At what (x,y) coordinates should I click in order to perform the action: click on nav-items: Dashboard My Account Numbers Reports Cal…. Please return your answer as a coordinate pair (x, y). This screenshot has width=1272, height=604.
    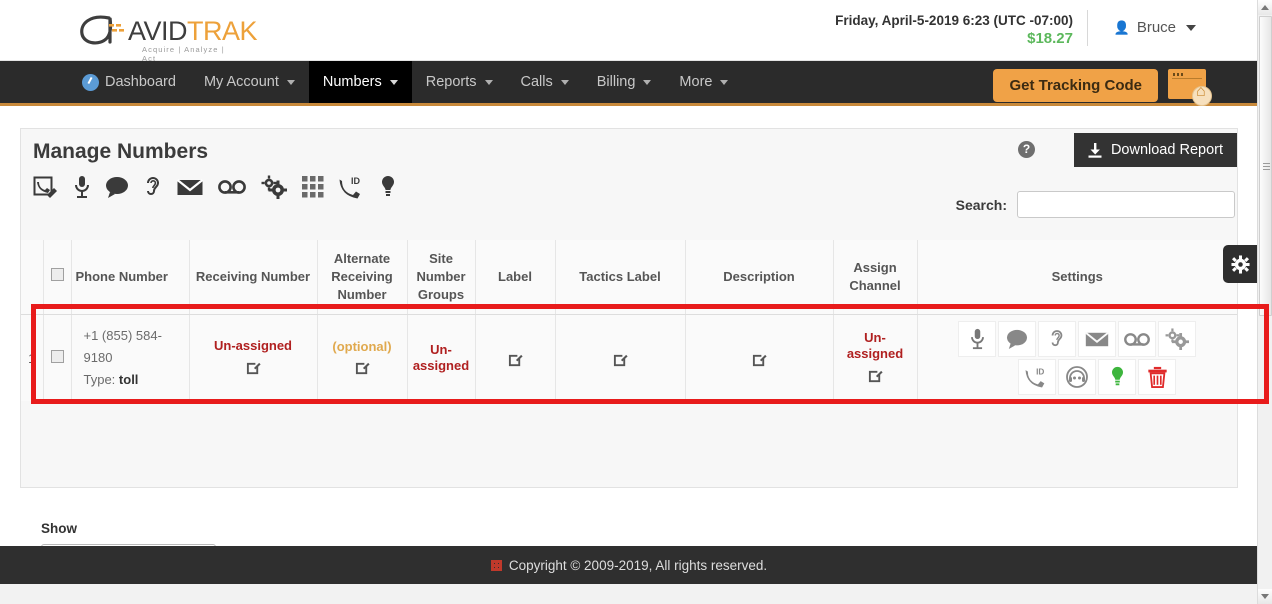
    Looking at the image, I should click on (405, 82).